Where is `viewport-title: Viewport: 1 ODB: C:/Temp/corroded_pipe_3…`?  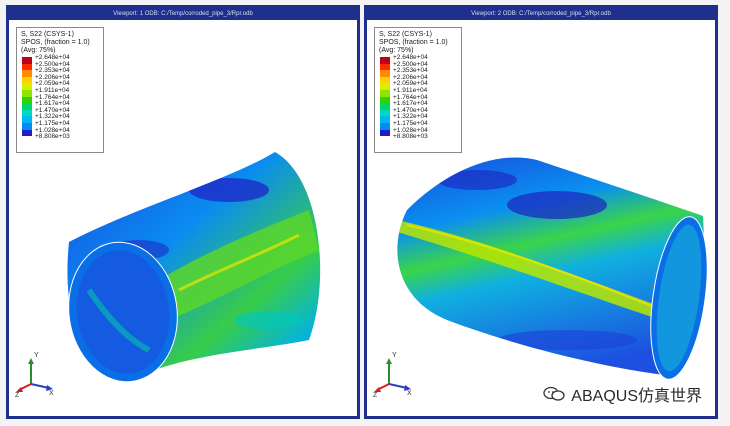 viewport-title: Viewport: 1 ODB: C:/Temp/corroded_pipe_3… is located at coordinates (183, 14).